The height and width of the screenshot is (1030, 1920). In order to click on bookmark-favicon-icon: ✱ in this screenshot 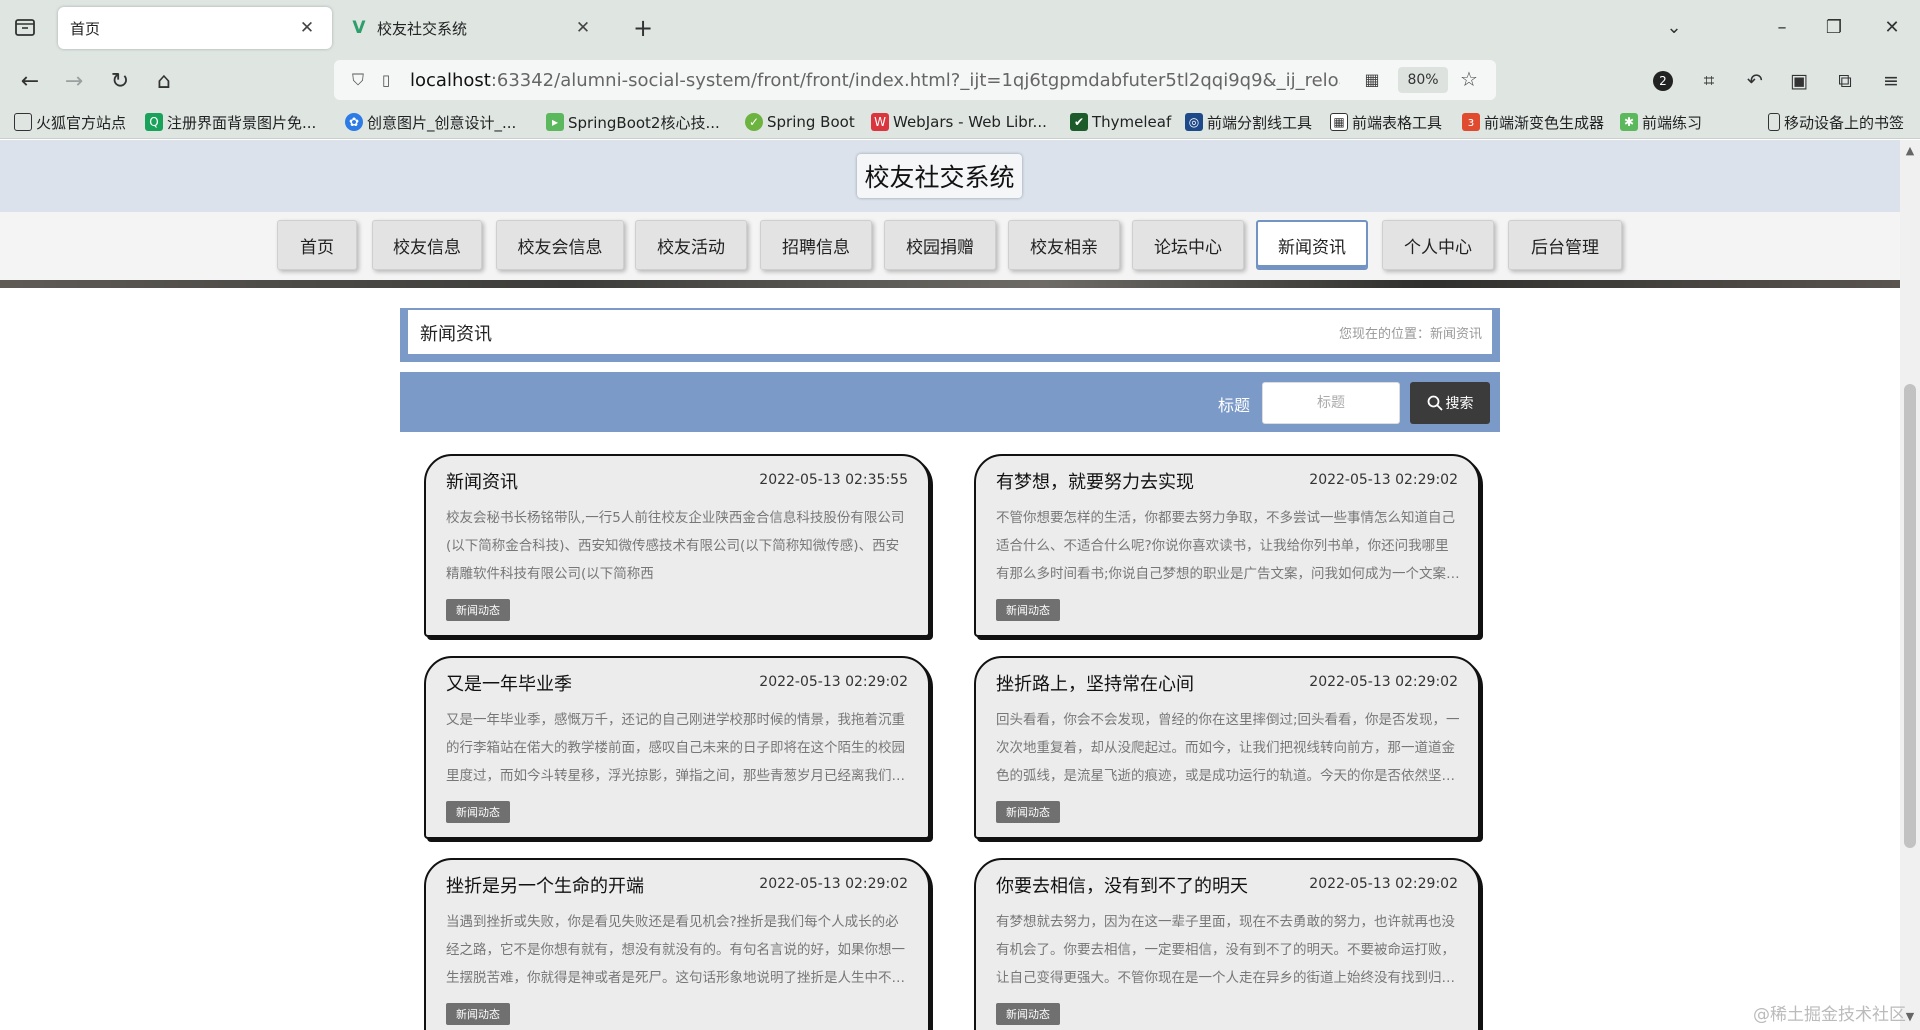, I will do `click(1629, 122)`.